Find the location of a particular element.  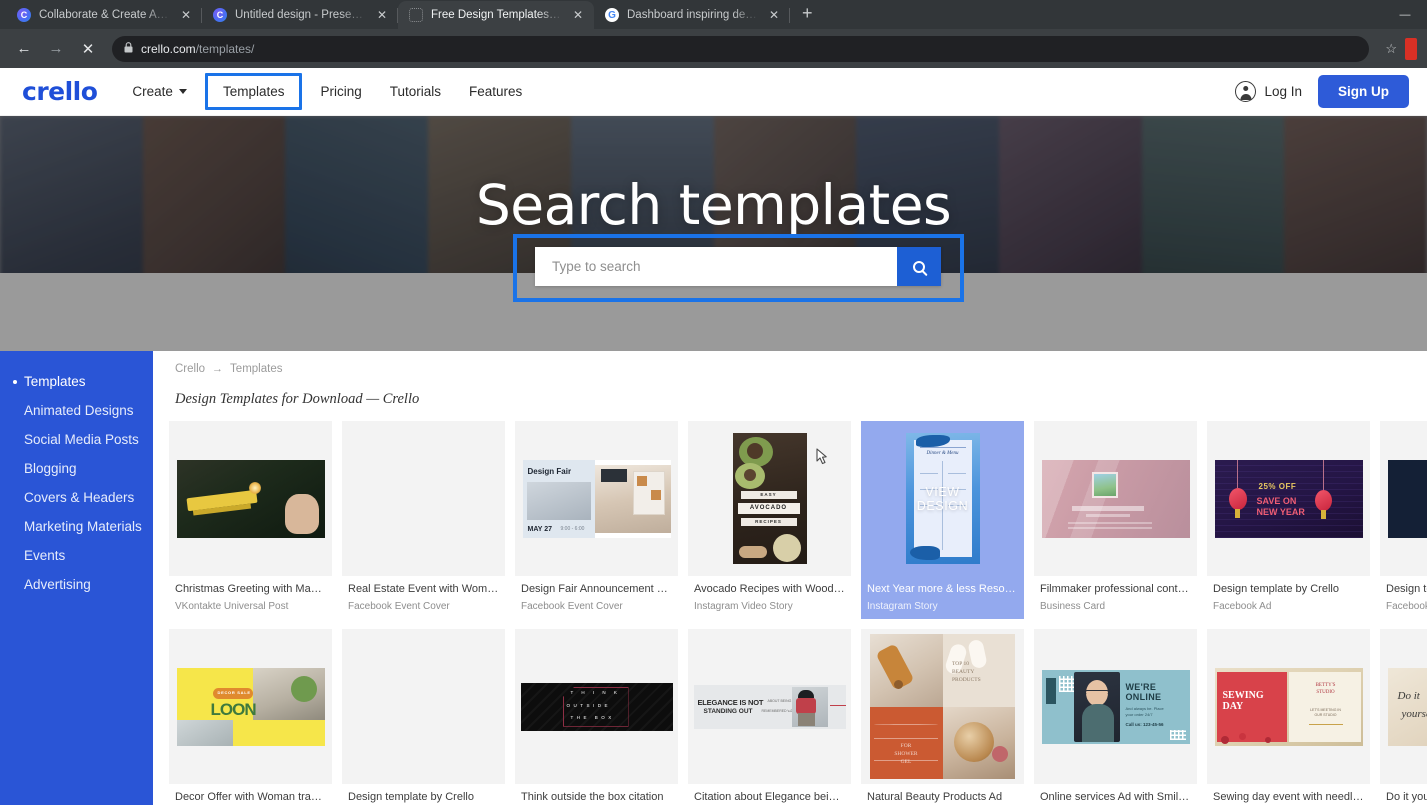

nav-label: Pricing is located at coordinates (341, 91).